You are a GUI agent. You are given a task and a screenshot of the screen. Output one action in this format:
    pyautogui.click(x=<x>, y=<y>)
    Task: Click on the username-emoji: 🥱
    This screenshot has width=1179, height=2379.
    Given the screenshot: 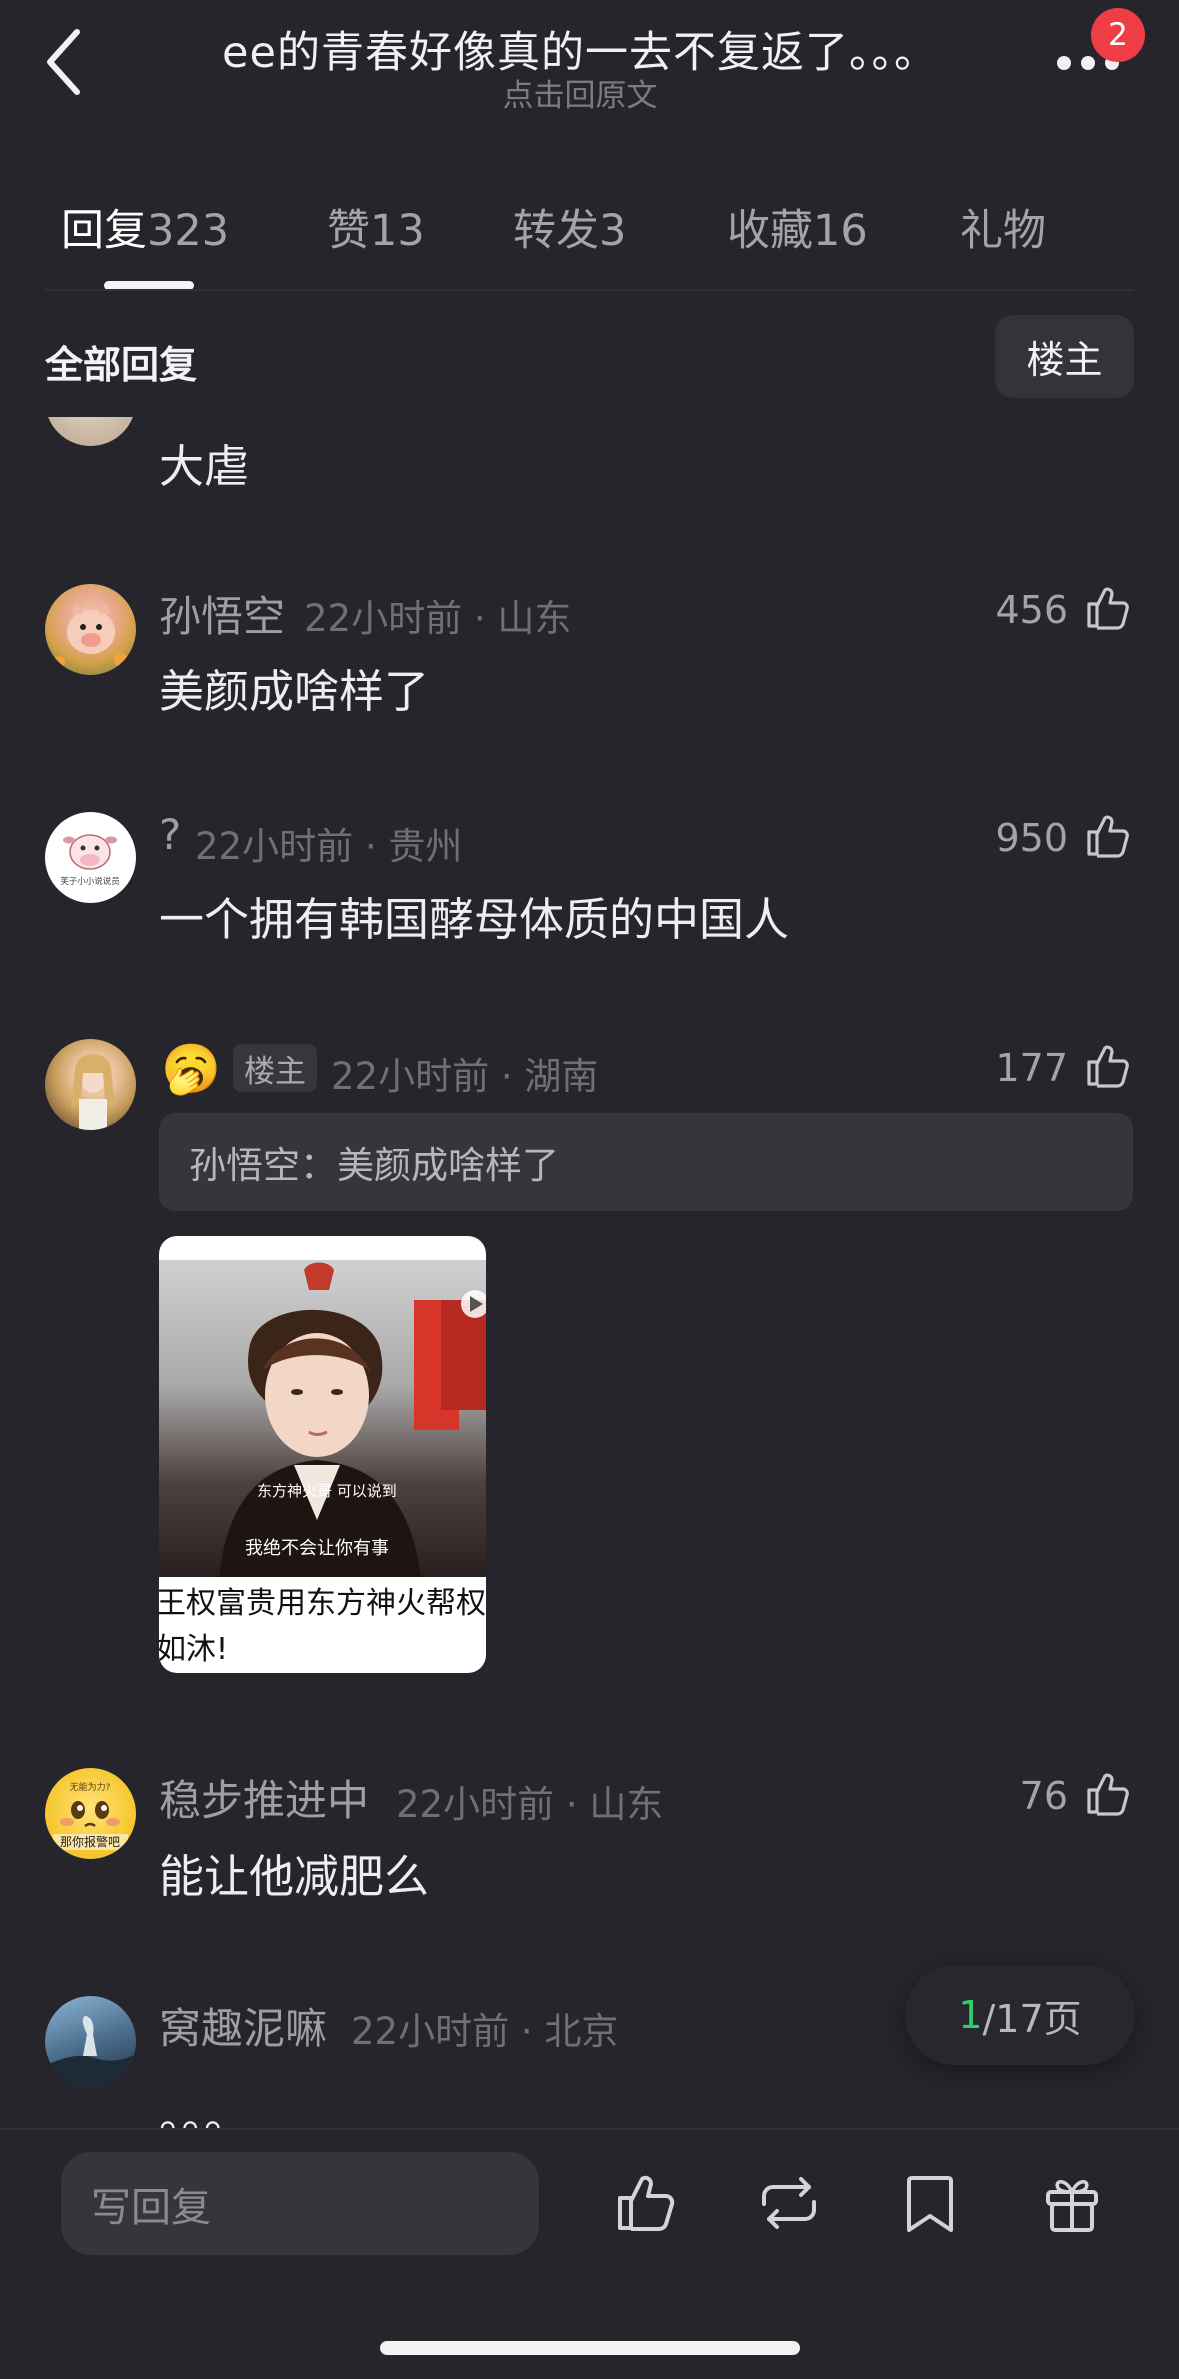 What is the action you would take?
    pyautogui.click(x=191, y=1068)
    